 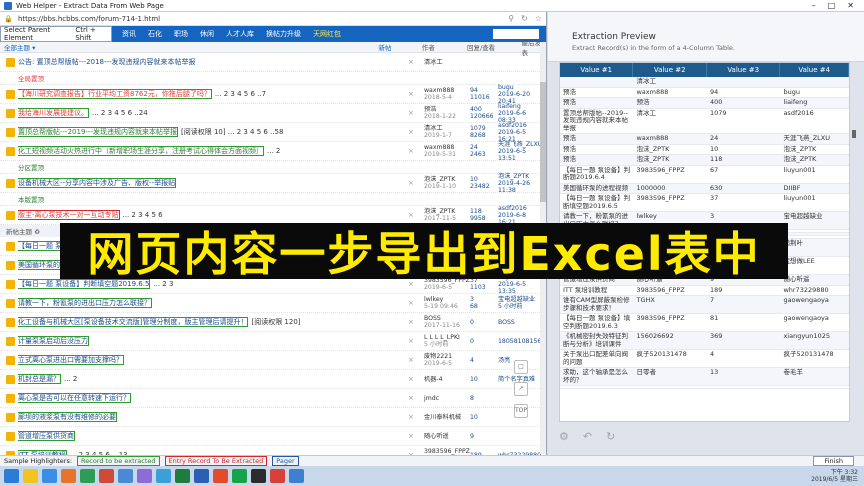 What do you see at coordinates (240, 94) in the screenshot?
I see `thread-pager: ... 2 3 4 5 6 ..7` at bounding box center [240, 94].